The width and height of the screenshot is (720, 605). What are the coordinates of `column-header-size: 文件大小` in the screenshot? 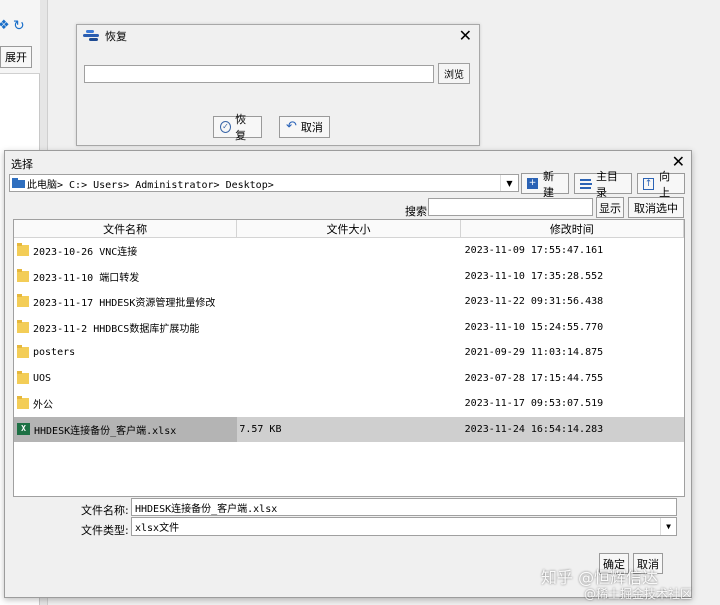 It's located at (349, 229).